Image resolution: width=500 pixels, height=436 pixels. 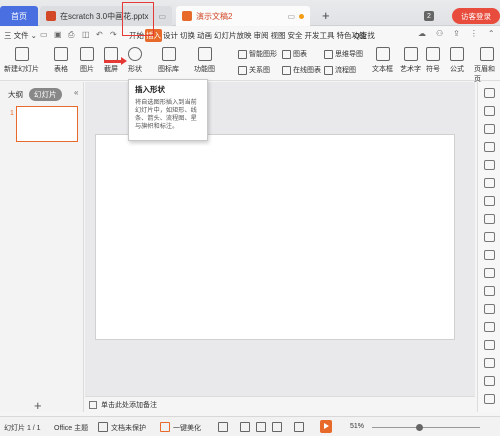 What do you see at coordinates (33, 35) in the screenshot?
I see `chevron-down-icon: ⌄` at bounding box center [33, 35].